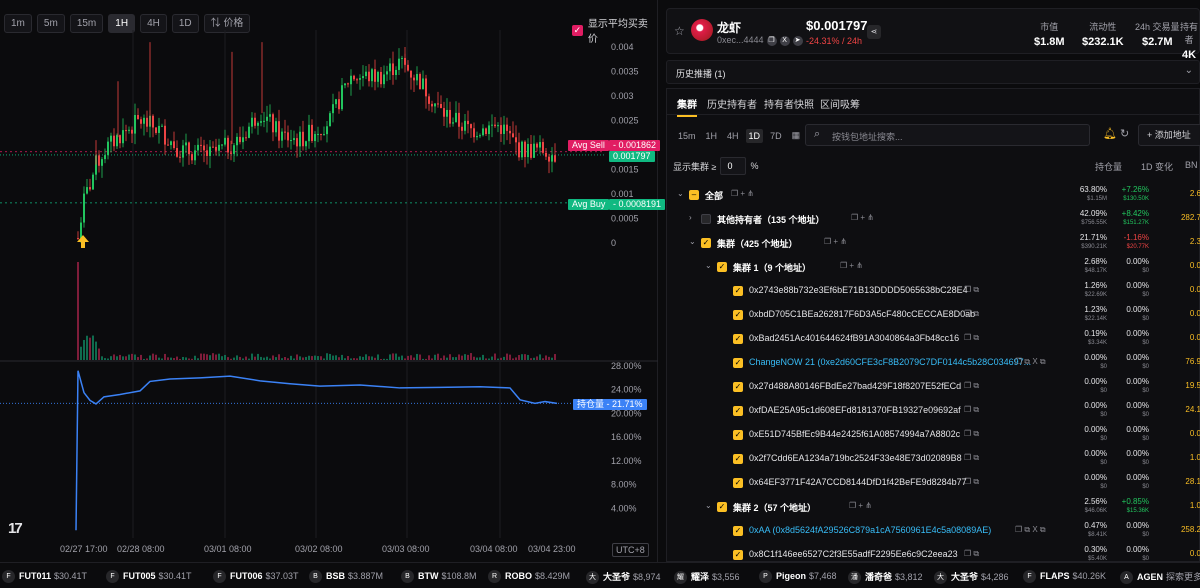 This screenshot has width=1200, height=588. I want to click on star-icon: ☆, so click(679, 31).